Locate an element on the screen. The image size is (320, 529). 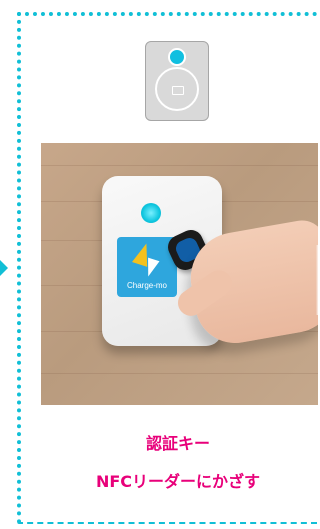
sleeve is located at coordinates (317, 279).